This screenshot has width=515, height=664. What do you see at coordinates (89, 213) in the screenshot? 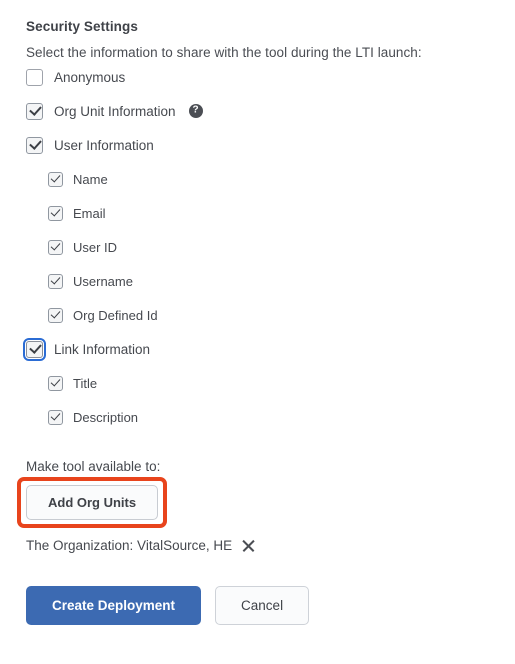
I see `permission-label: Email` at bounding box center [89, 213].